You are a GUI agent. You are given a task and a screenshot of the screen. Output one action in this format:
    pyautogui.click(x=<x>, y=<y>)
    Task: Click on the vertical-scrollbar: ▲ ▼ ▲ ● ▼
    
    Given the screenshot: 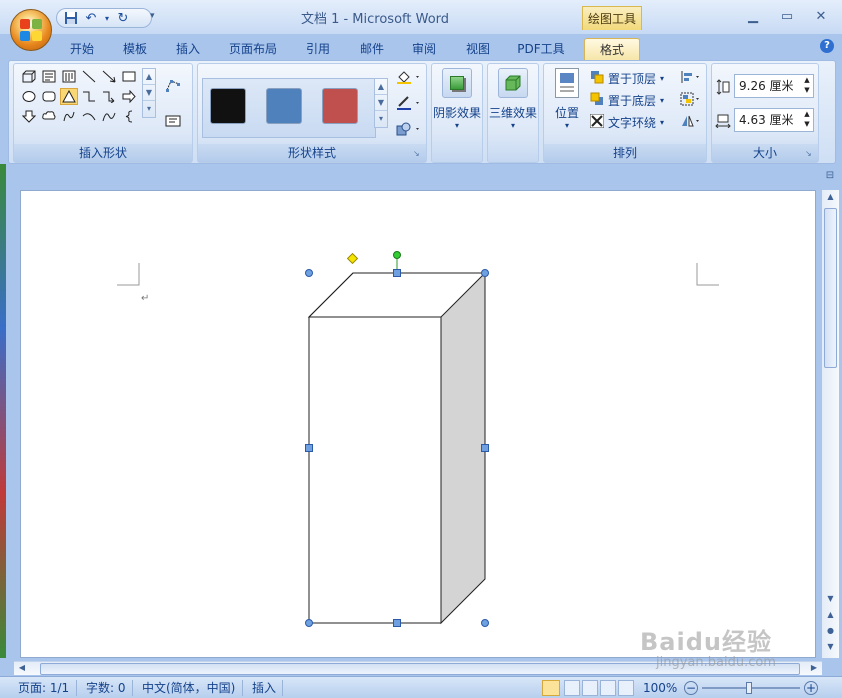 What is the action you would take?
    pyautogui.click(x=830, y=424)
    